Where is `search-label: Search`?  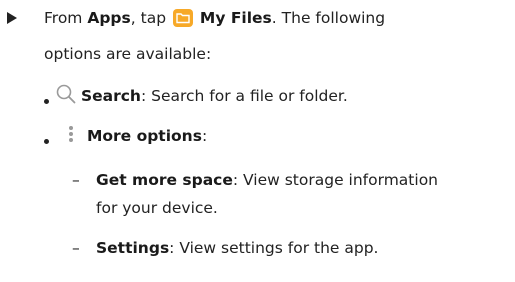 search-label: Search is located at coordinates (110, 96).